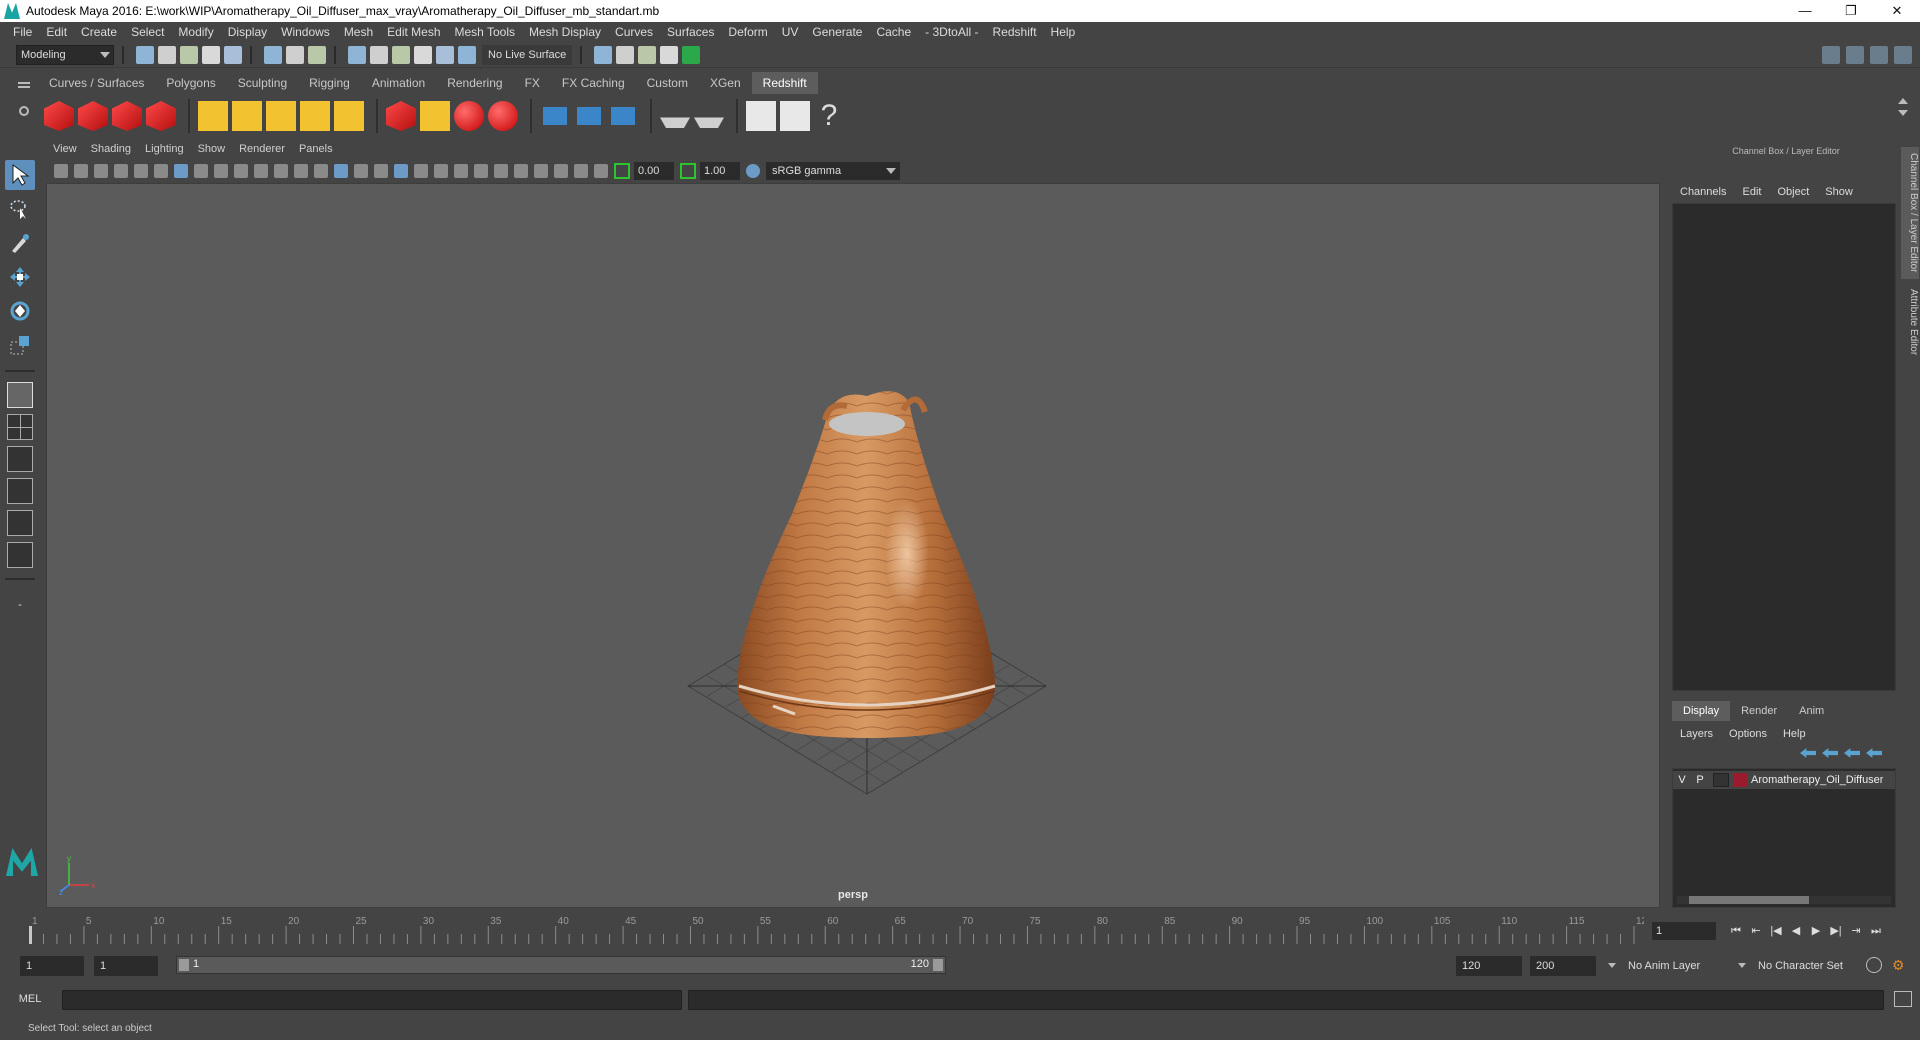  I want to click on shelf-tab-sculpting: Sculpting, so click(262, 83).